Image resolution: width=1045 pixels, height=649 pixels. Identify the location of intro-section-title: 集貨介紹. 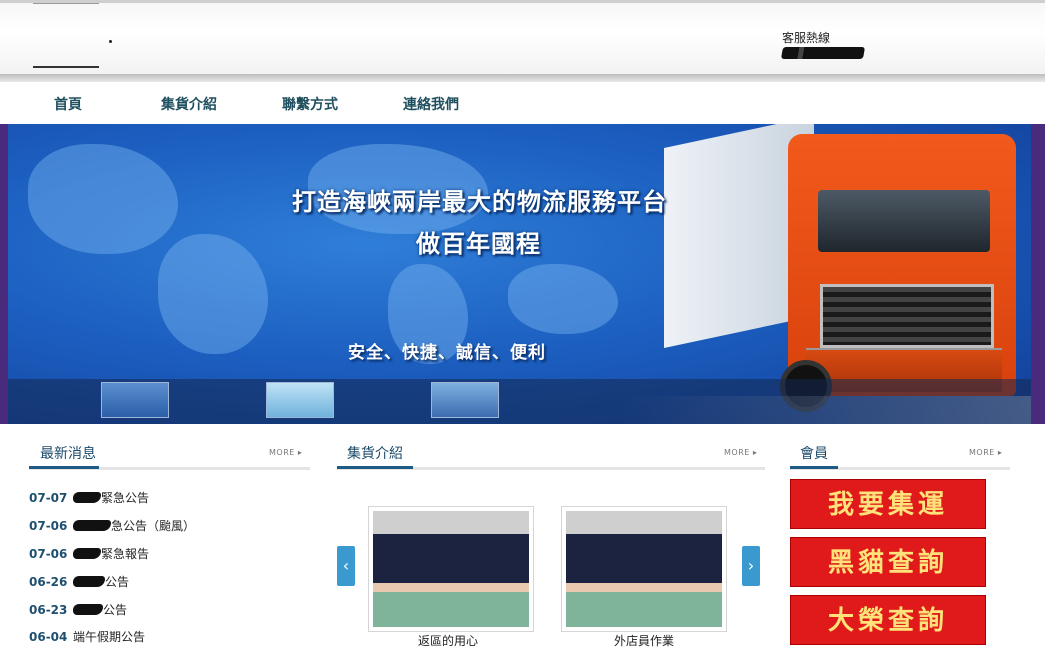
(375, 454).